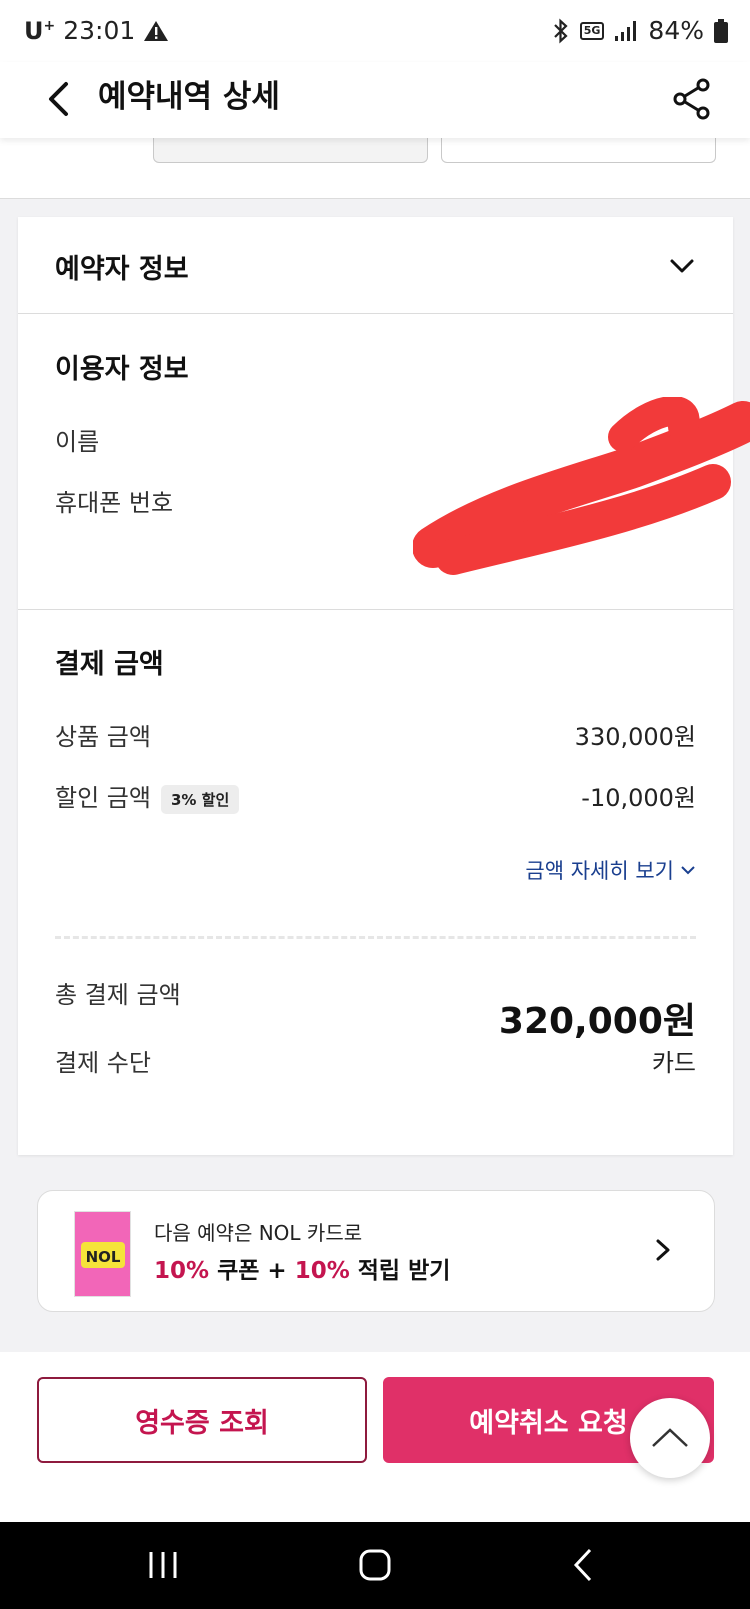 This screenshot has width=750, height=1609. Describe the element at coordinates (302, 1271) in the screenshot. I see `promo-text-line2: 10% 쿠폰 + 10% 적립 받기` at that location.